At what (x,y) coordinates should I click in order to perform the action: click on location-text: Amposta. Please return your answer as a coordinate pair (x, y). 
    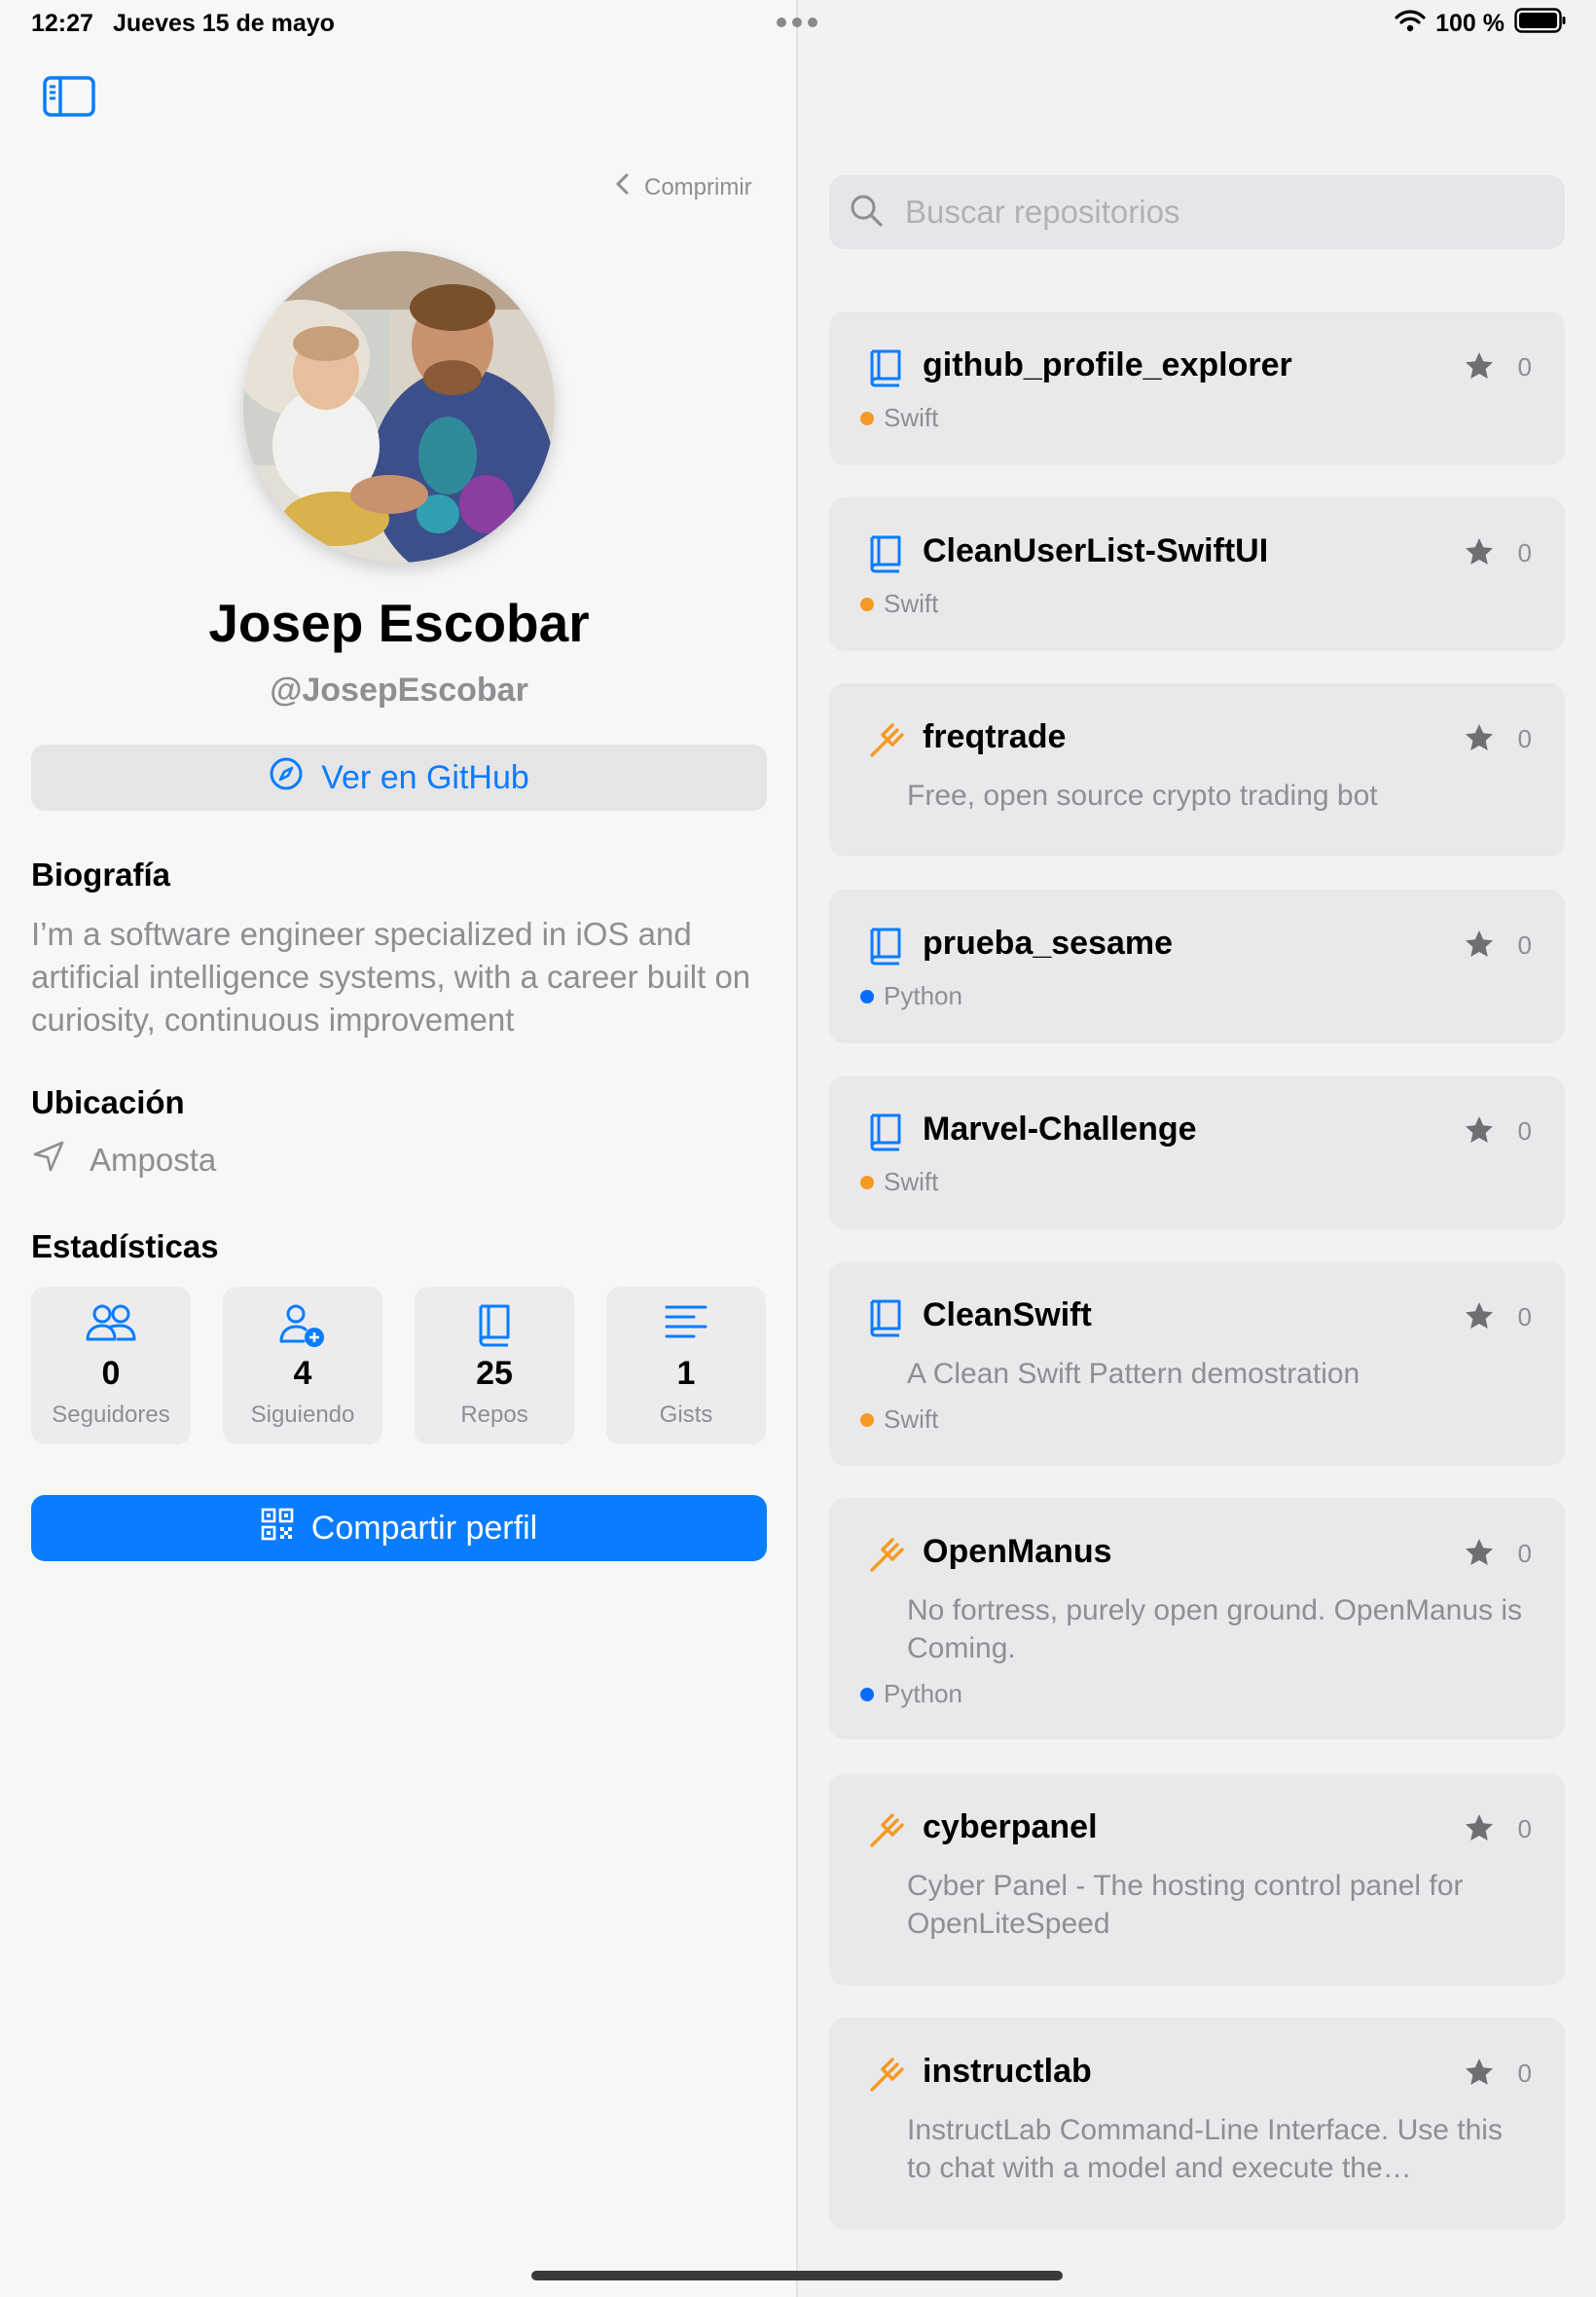
    Looking at the image, I should click on (153, 1160).